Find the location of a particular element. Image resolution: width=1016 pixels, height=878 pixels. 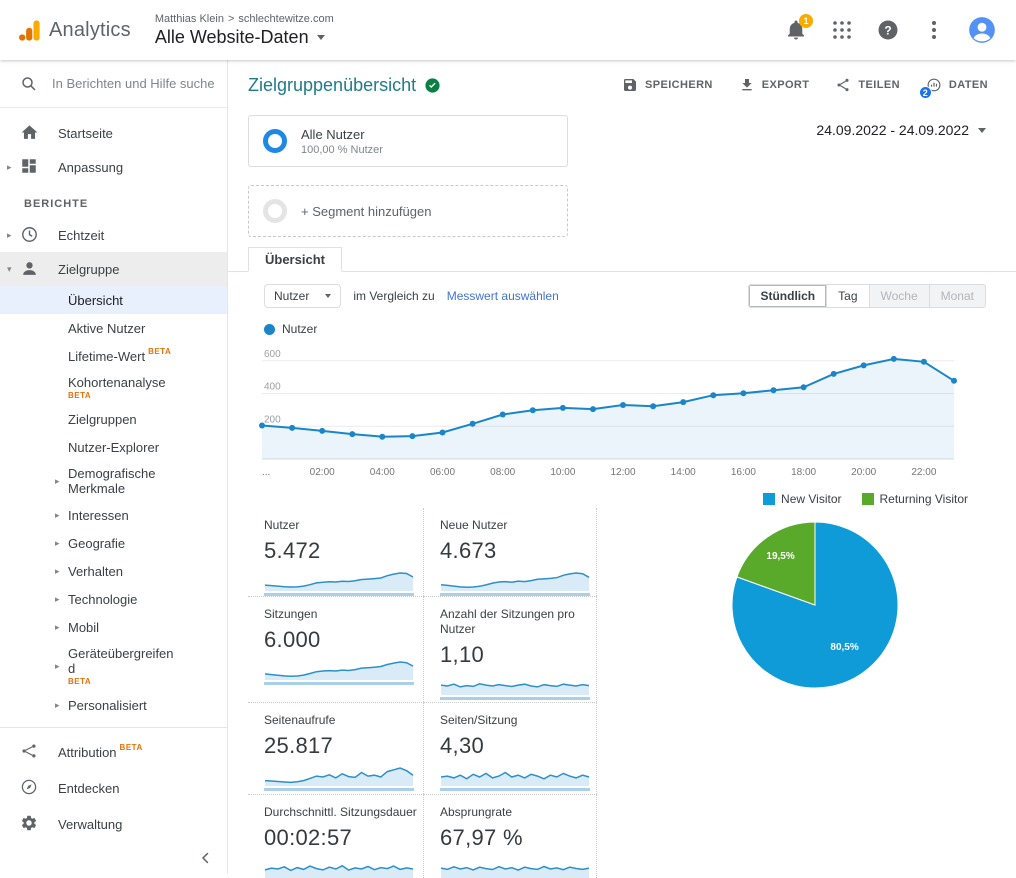

sidebar-item-label: Anpassung is located at coordinates (91, 167).